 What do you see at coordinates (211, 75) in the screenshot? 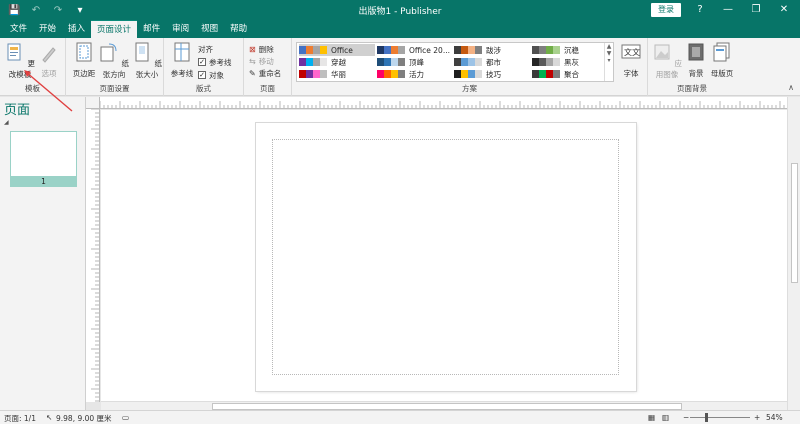
I see `show-objects-checkbox: ✓ 对象` at bounding box center [211, 75].